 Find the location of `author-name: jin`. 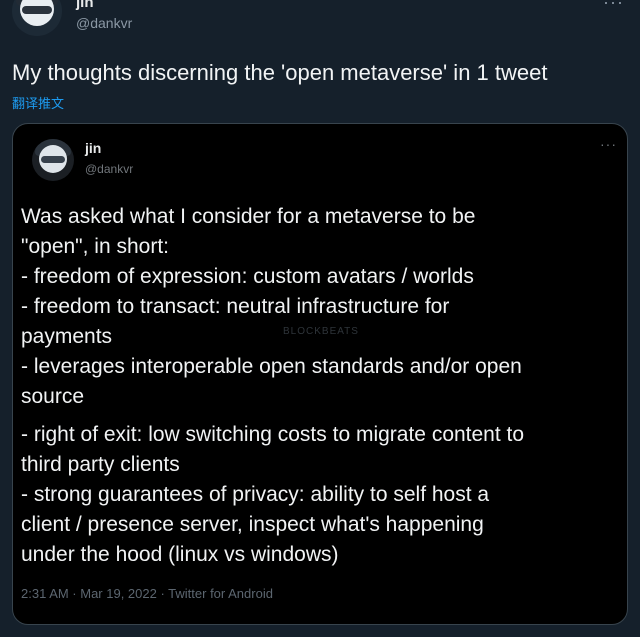

author-name: jin is located at coordinates (85, 5).